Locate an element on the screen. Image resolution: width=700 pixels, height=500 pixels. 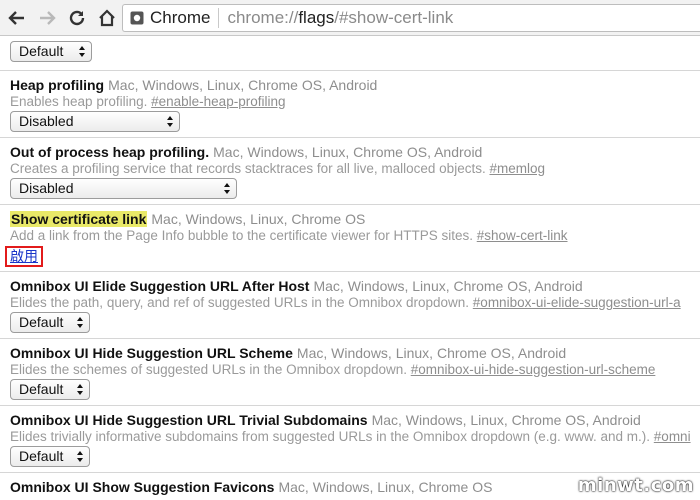
flag-item: Default is located at coordinates (350, 53).